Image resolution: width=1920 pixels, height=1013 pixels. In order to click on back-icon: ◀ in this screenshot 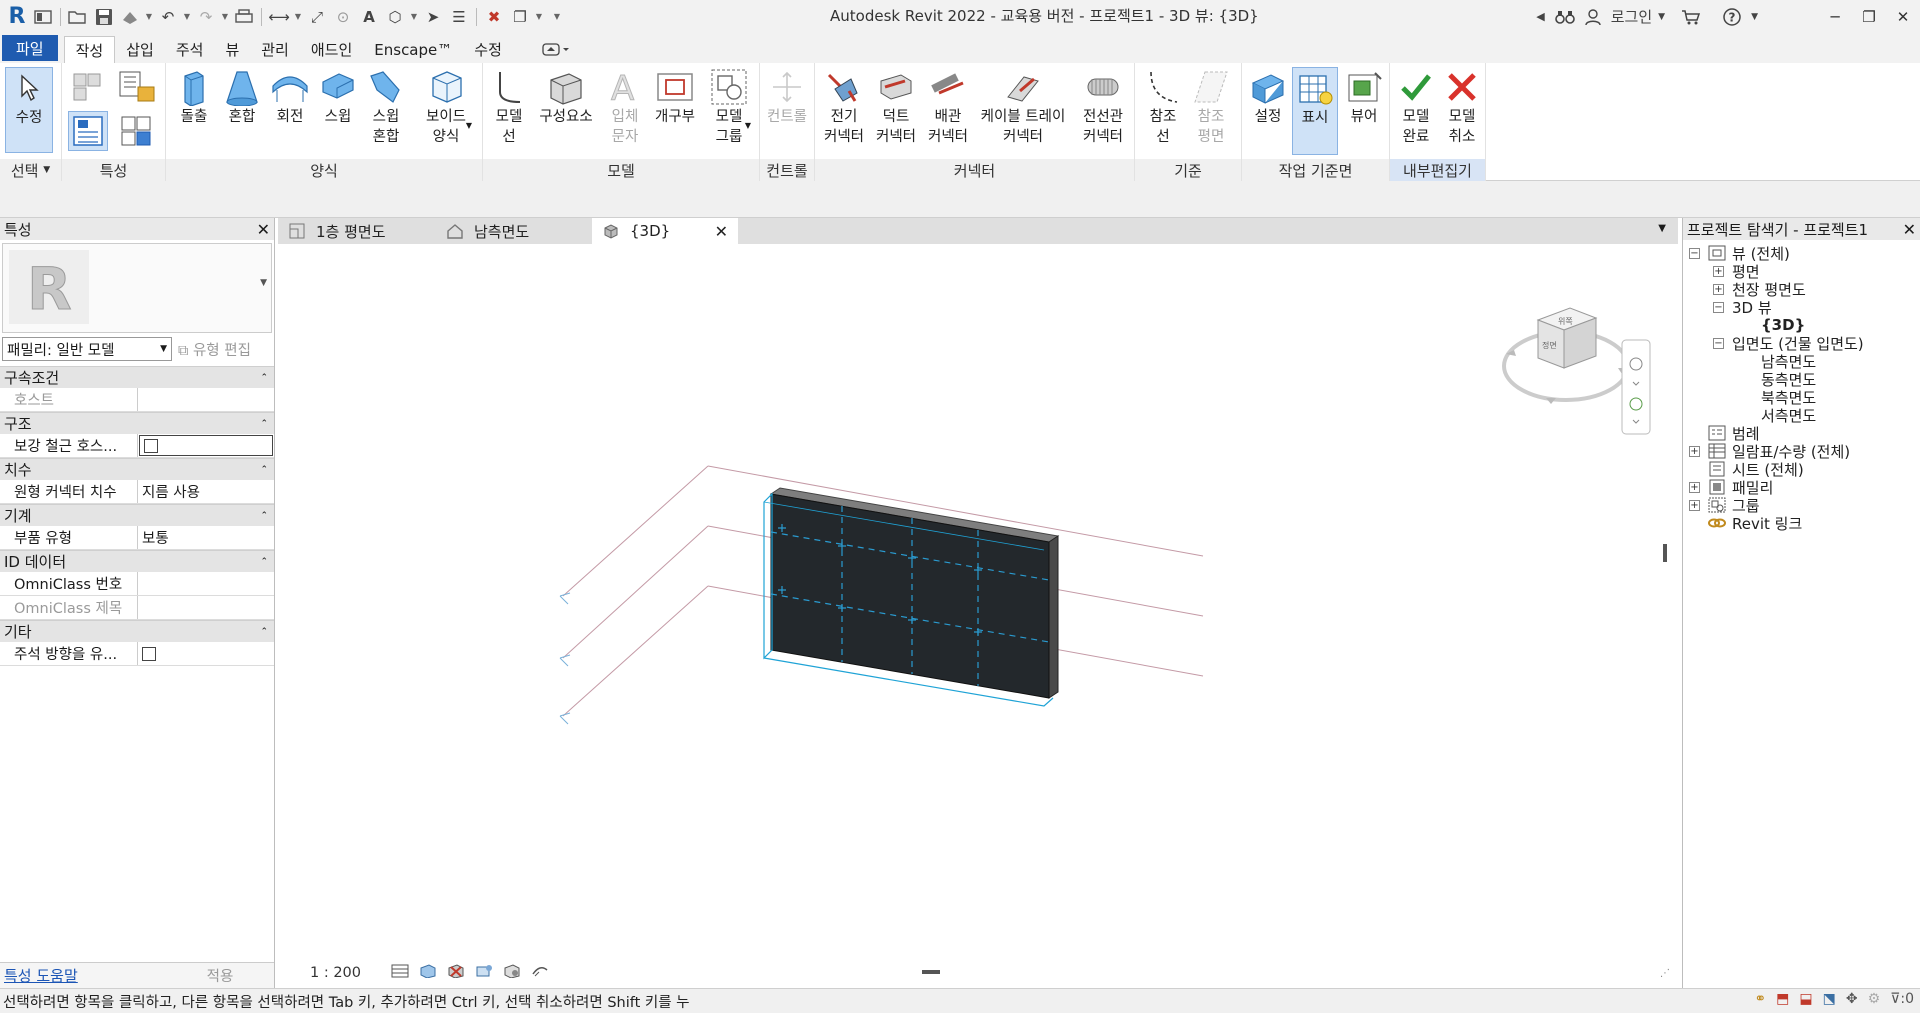, I will do `click(1540, 16)`.